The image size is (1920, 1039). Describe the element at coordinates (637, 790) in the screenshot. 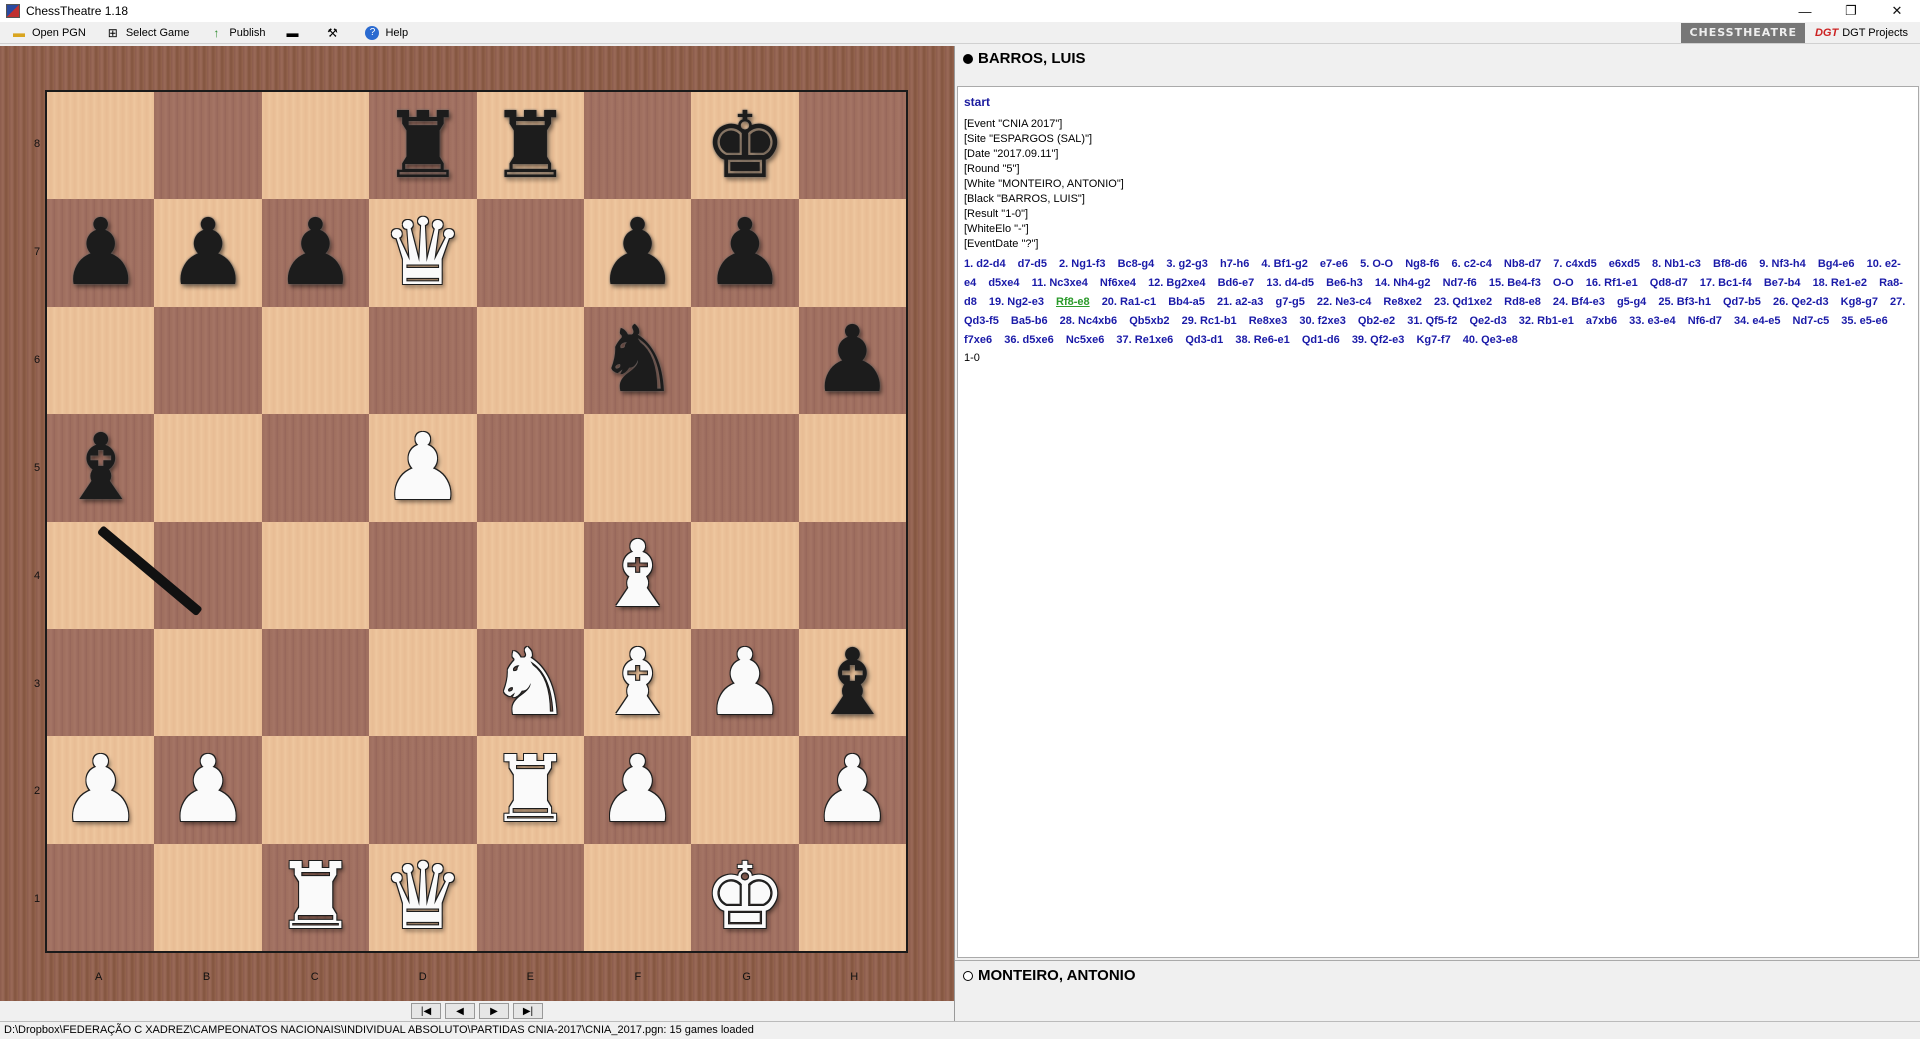

I see `square-f2: ♟` at that location.